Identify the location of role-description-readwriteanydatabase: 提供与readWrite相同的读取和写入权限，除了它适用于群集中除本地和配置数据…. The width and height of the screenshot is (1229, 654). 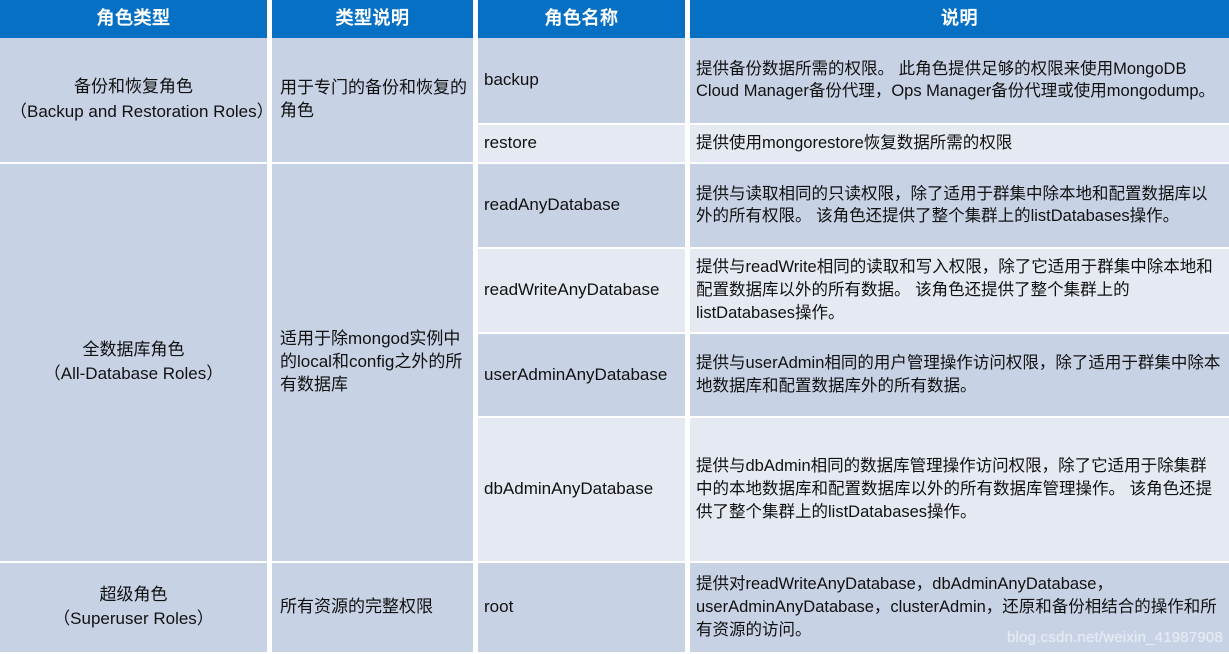
(959, 291).